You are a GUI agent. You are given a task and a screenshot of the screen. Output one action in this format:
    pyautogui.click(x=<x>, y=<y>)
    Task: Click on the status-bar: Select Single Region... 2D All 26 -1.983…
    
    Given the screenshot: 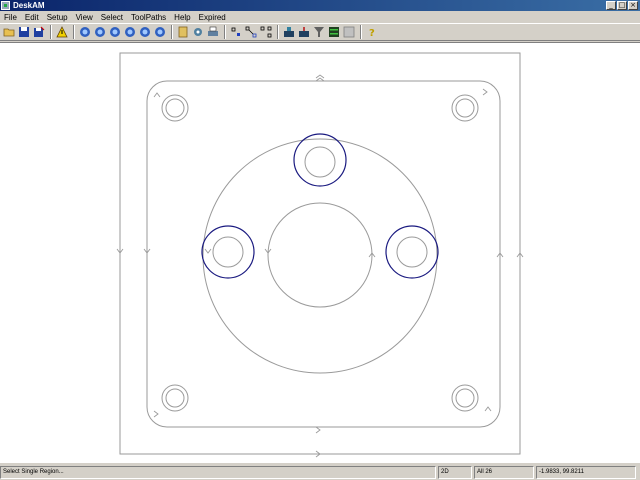 What is the action you would take?
    pyautogui.click(x=320, y=472)
    